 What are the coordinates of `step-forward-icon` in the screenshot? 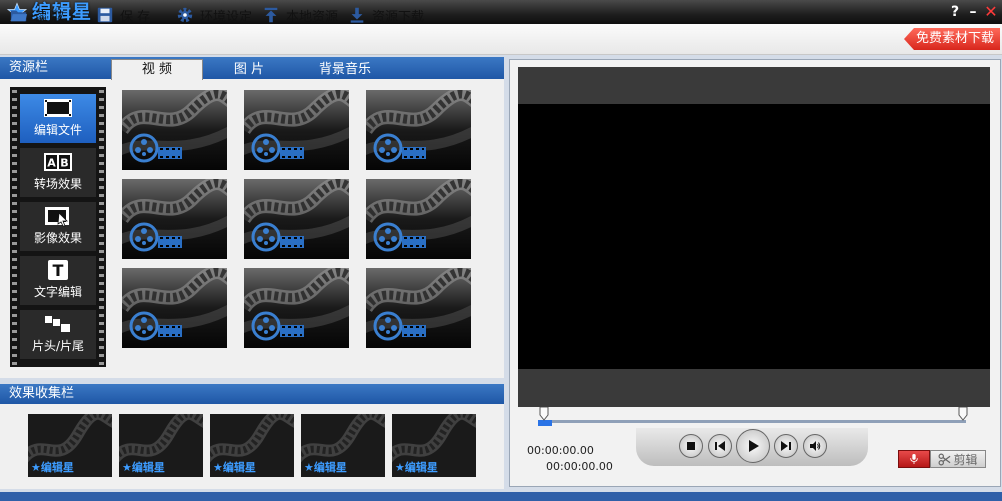 It's located at (786, 446).